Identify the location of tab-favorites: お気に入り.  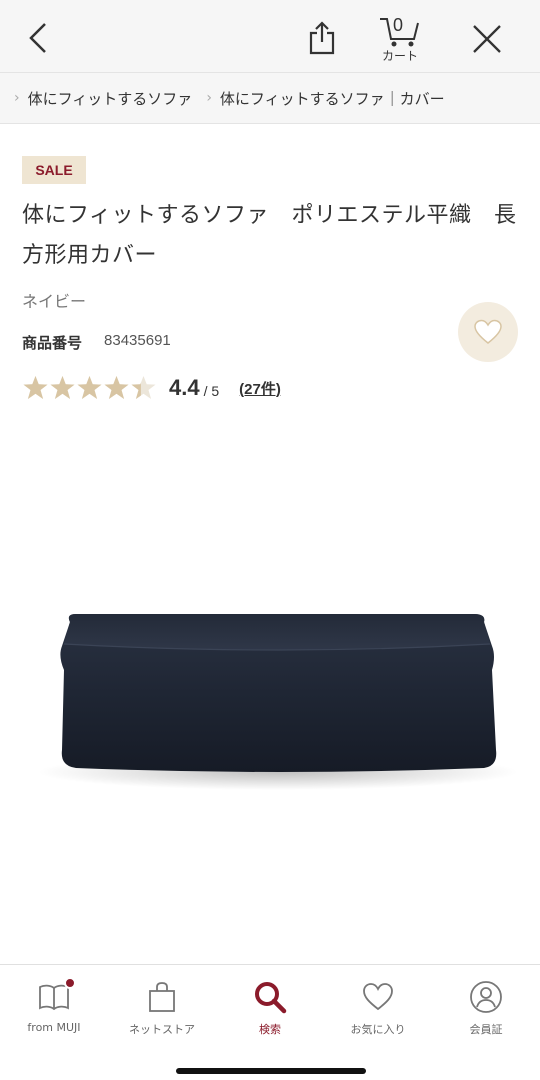
(378, 1008).